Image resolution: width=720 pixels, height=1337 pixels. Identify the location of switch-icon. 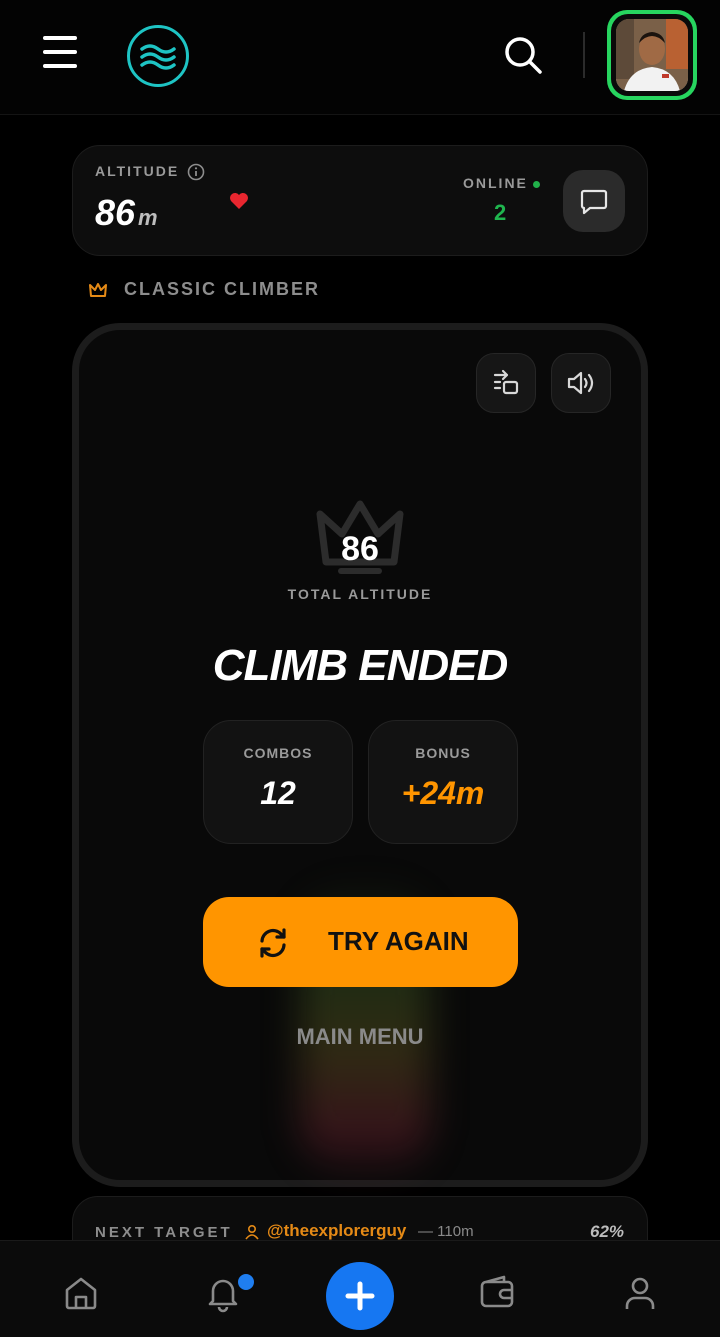
(506, 382).